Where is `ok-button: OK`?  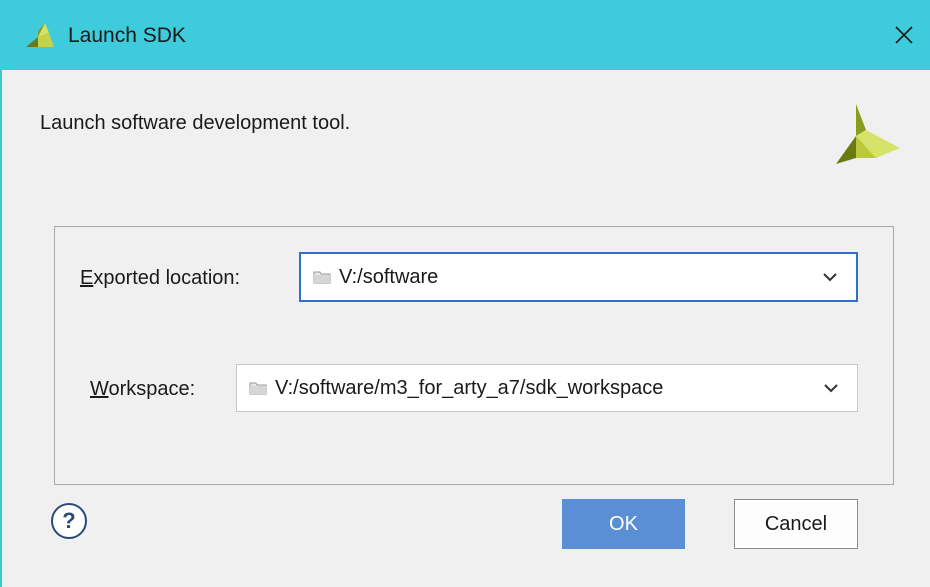
ok-button: OK is located at coordinates (623, 524).